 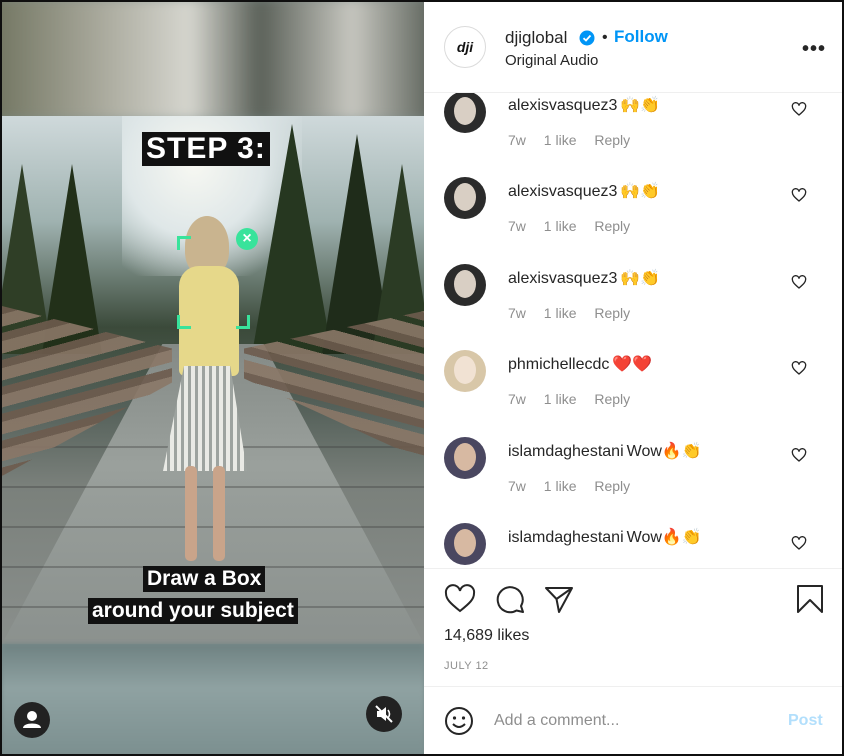 I want to click on comment-item: islamdaghestani Wow🔥👏, so click(x=633, y=545).